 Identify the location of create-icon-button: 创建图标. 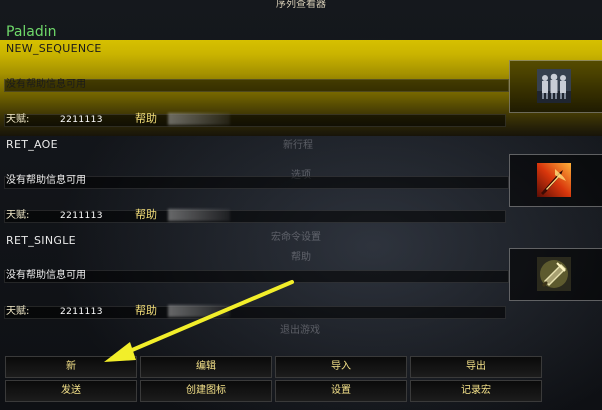
(206, 391).